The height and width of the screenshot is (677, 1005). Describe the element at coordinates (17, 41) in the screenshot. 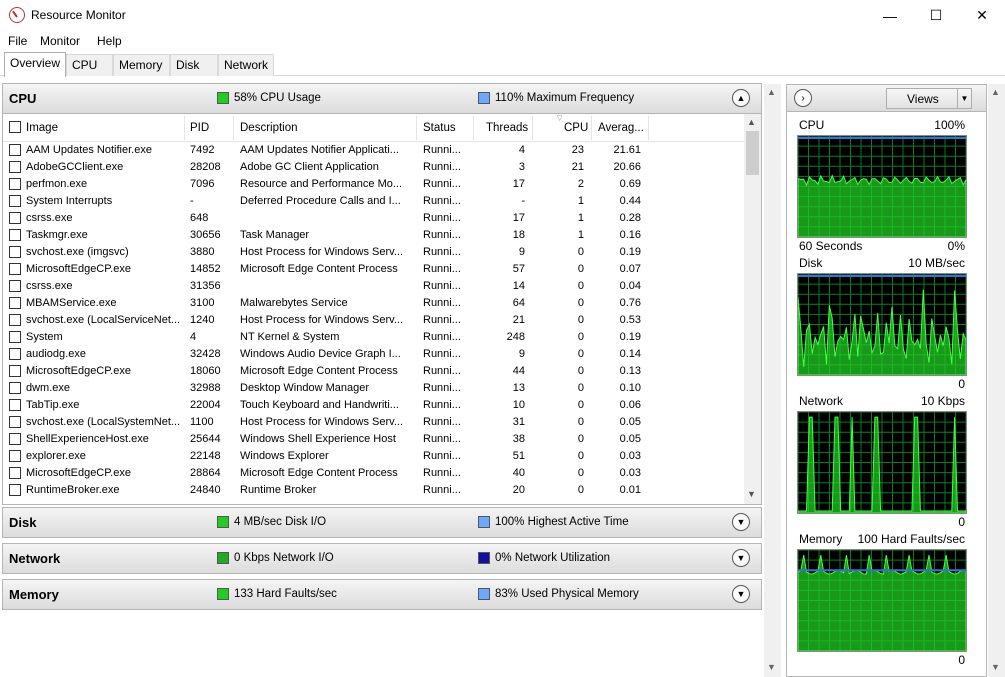

I see `menu-file: File` at that location.